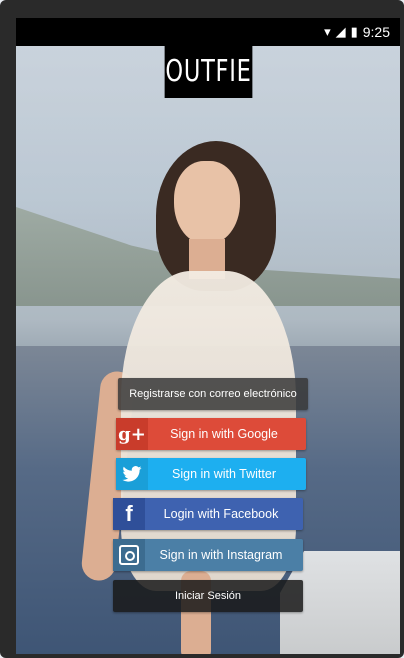 This screenshot has height=658, width=404. Describe the element at coordinates (129, 555) in the screenshot. I see `instagram-camera-icon` at that location.